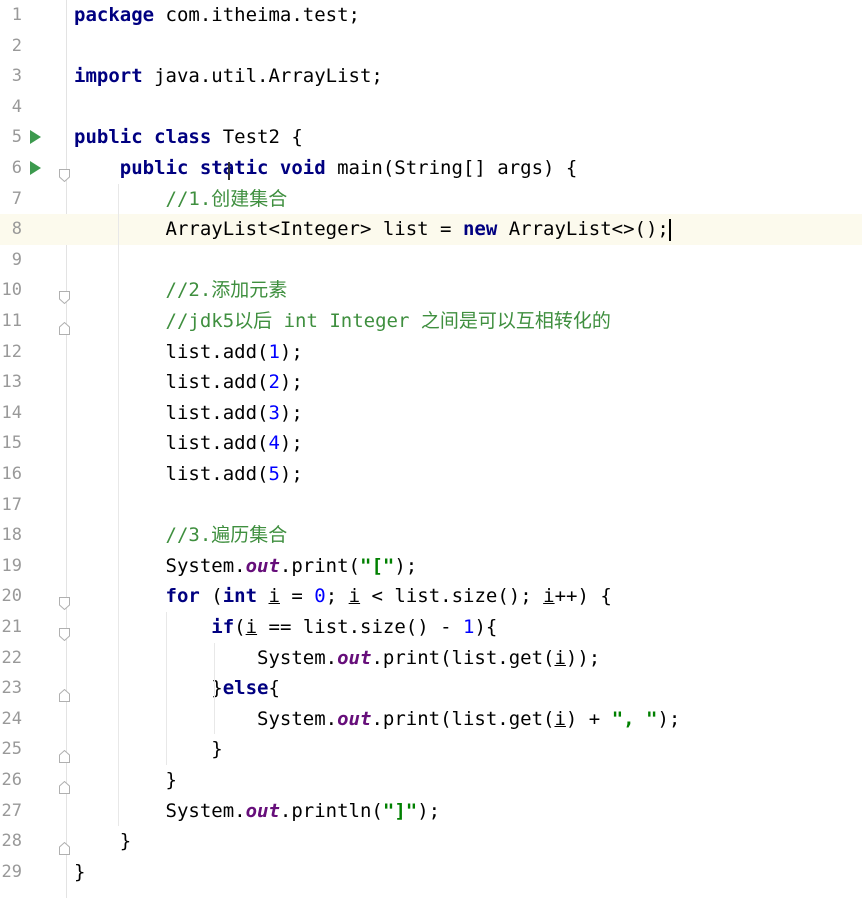 The image size is (862, 898). Describe the element at coordinates (11, 46) in the screenshot. I see `line-number: 2` at that location.